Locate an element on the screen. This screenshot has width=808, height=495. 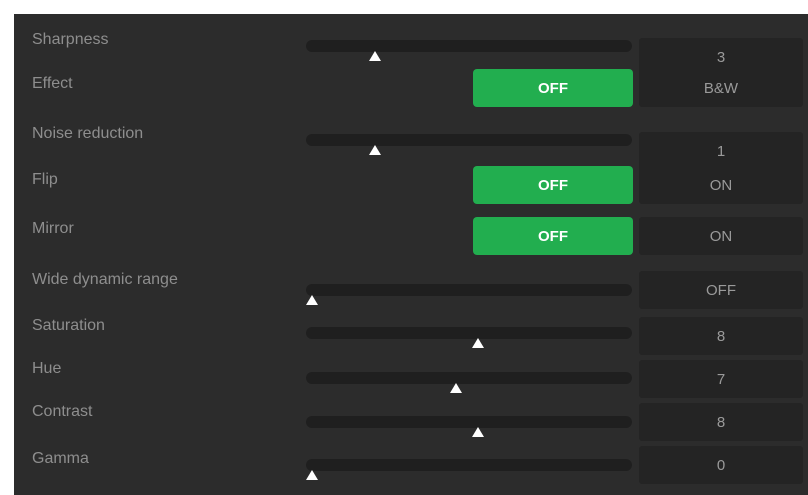
mirror-on-button: ON is located at coordinates (721, 236).